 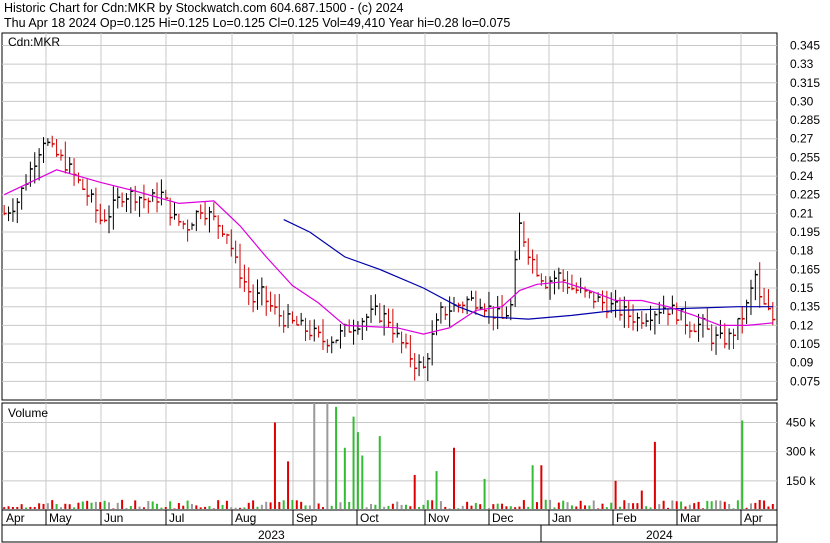 What do you see at coordinates (805, 307) in the screenshot?
I see `price-tick-label: 0.135` at bounding box center [805, 307].